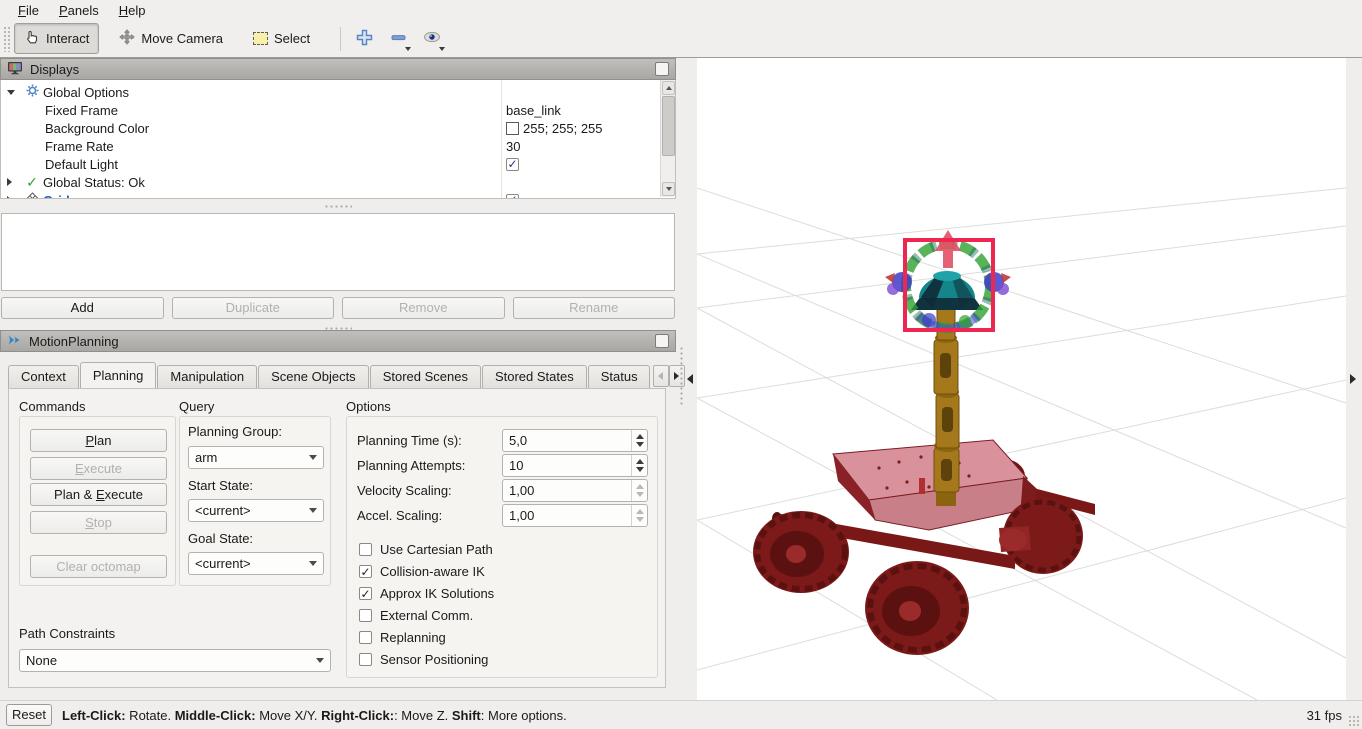 Image resolution: width=1362 pixels, height=729 pixels. I want to click on tool-visibility-button, so click(432, 39).